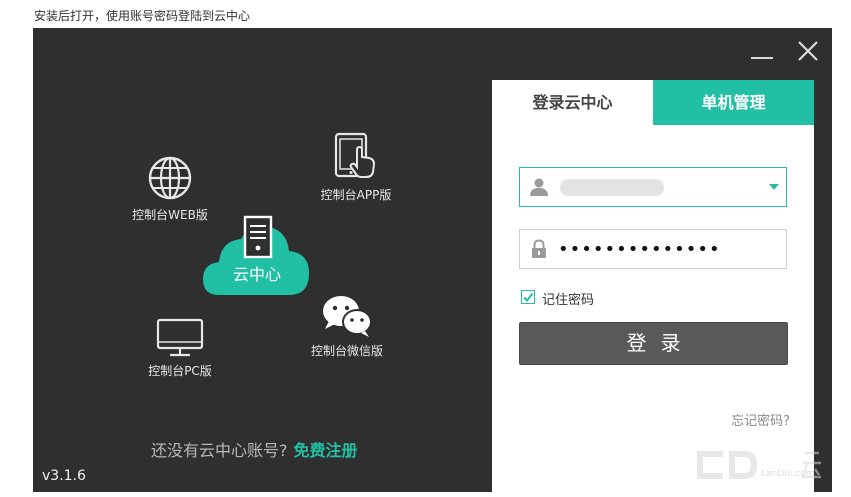  I want to click on lock-icon, so click(539, 248).